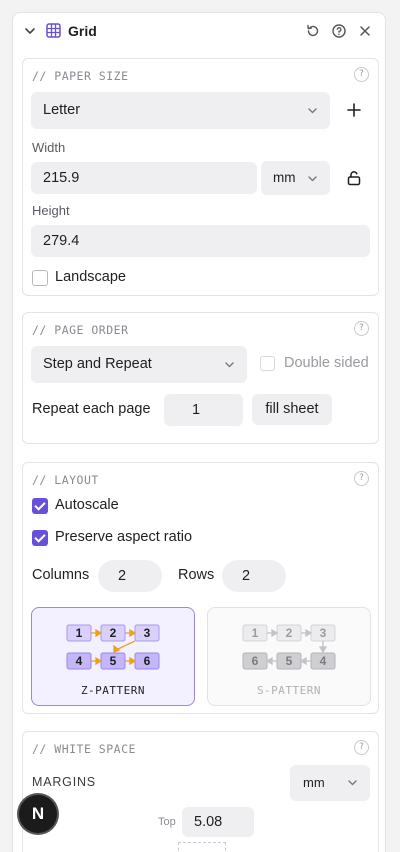 The image size is (400, 852). What do you see at coordinates (82, 31) in the screenshot?
I see `panel-title: Grid` at bounding box center [82, 31].